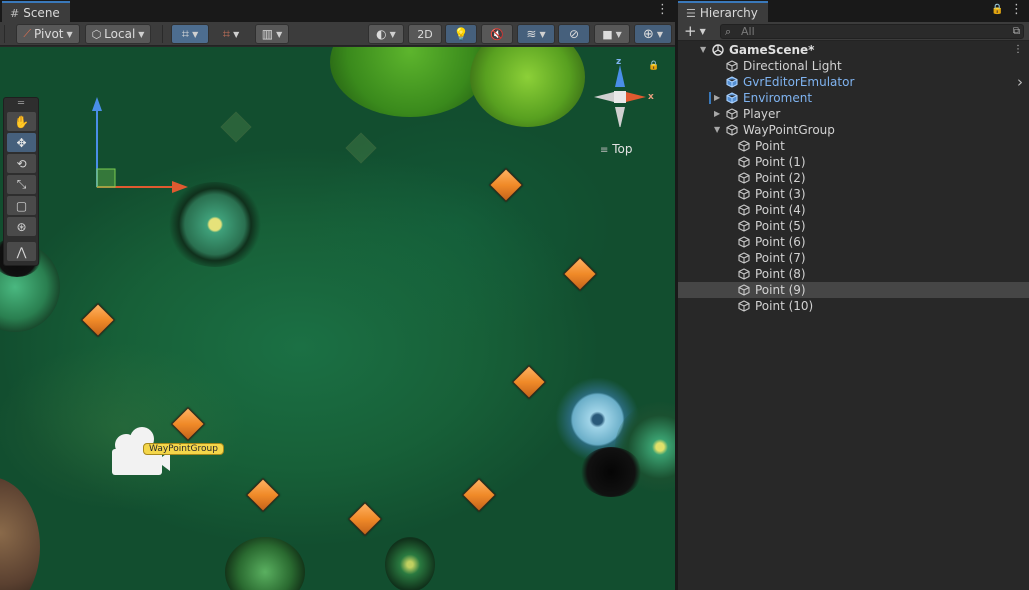  What do you see at coordinates (780, 242) in the screenshot?
I see `hierarchy-item-label: Point (6)` at bounding box center [780, 242].